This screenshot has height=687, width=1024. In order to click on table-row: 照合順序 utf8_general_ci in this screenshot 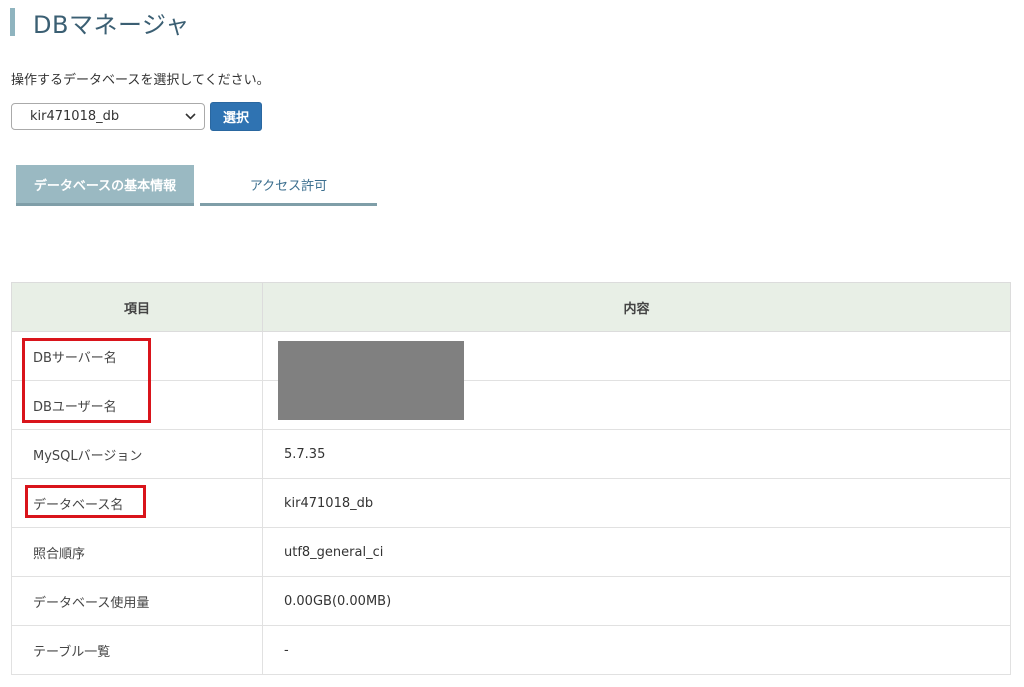, I will do `click(511, 552)`.